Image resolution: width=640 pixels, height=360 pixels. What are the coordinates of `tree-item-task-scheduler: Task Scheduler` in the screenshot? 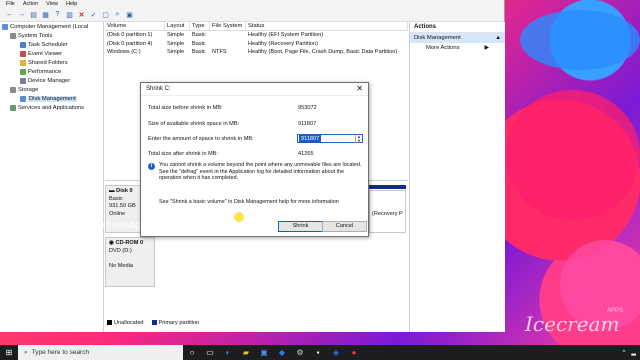 It's located at (44, 45).